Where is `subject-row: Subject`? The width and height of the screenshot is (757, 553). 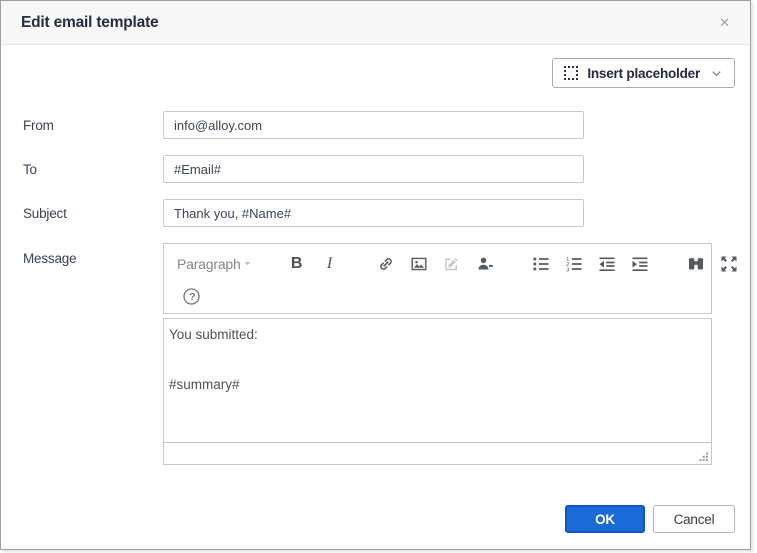 subject-row: Subject is located at coordinates (375, 213).